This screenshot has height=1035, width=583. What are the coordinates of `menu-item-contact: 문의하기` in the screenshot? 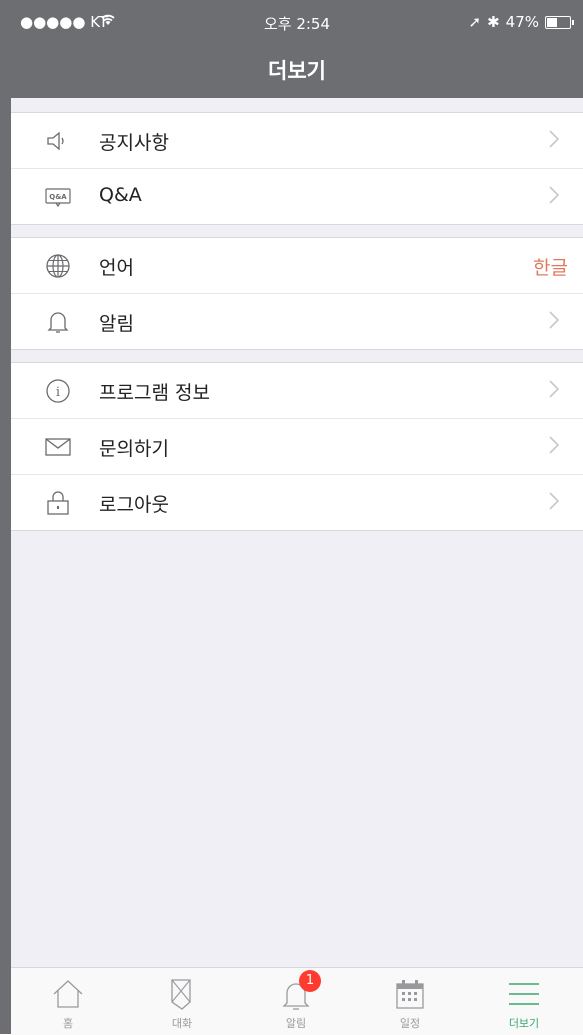 It's located at (297, 447).